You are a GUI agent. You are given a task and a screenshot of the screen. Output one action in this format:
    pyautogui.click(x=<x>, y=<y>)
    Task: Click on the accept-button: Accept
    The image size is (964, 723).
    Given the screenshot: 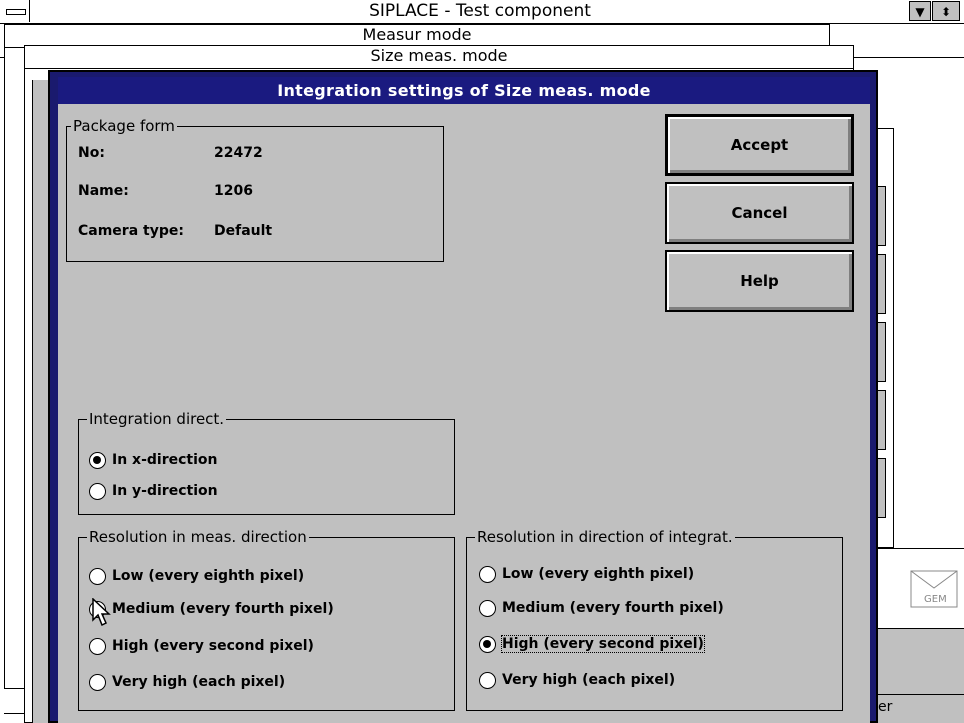 What is the action you would take?
    pyautogui.click(x=759, y=145)
    